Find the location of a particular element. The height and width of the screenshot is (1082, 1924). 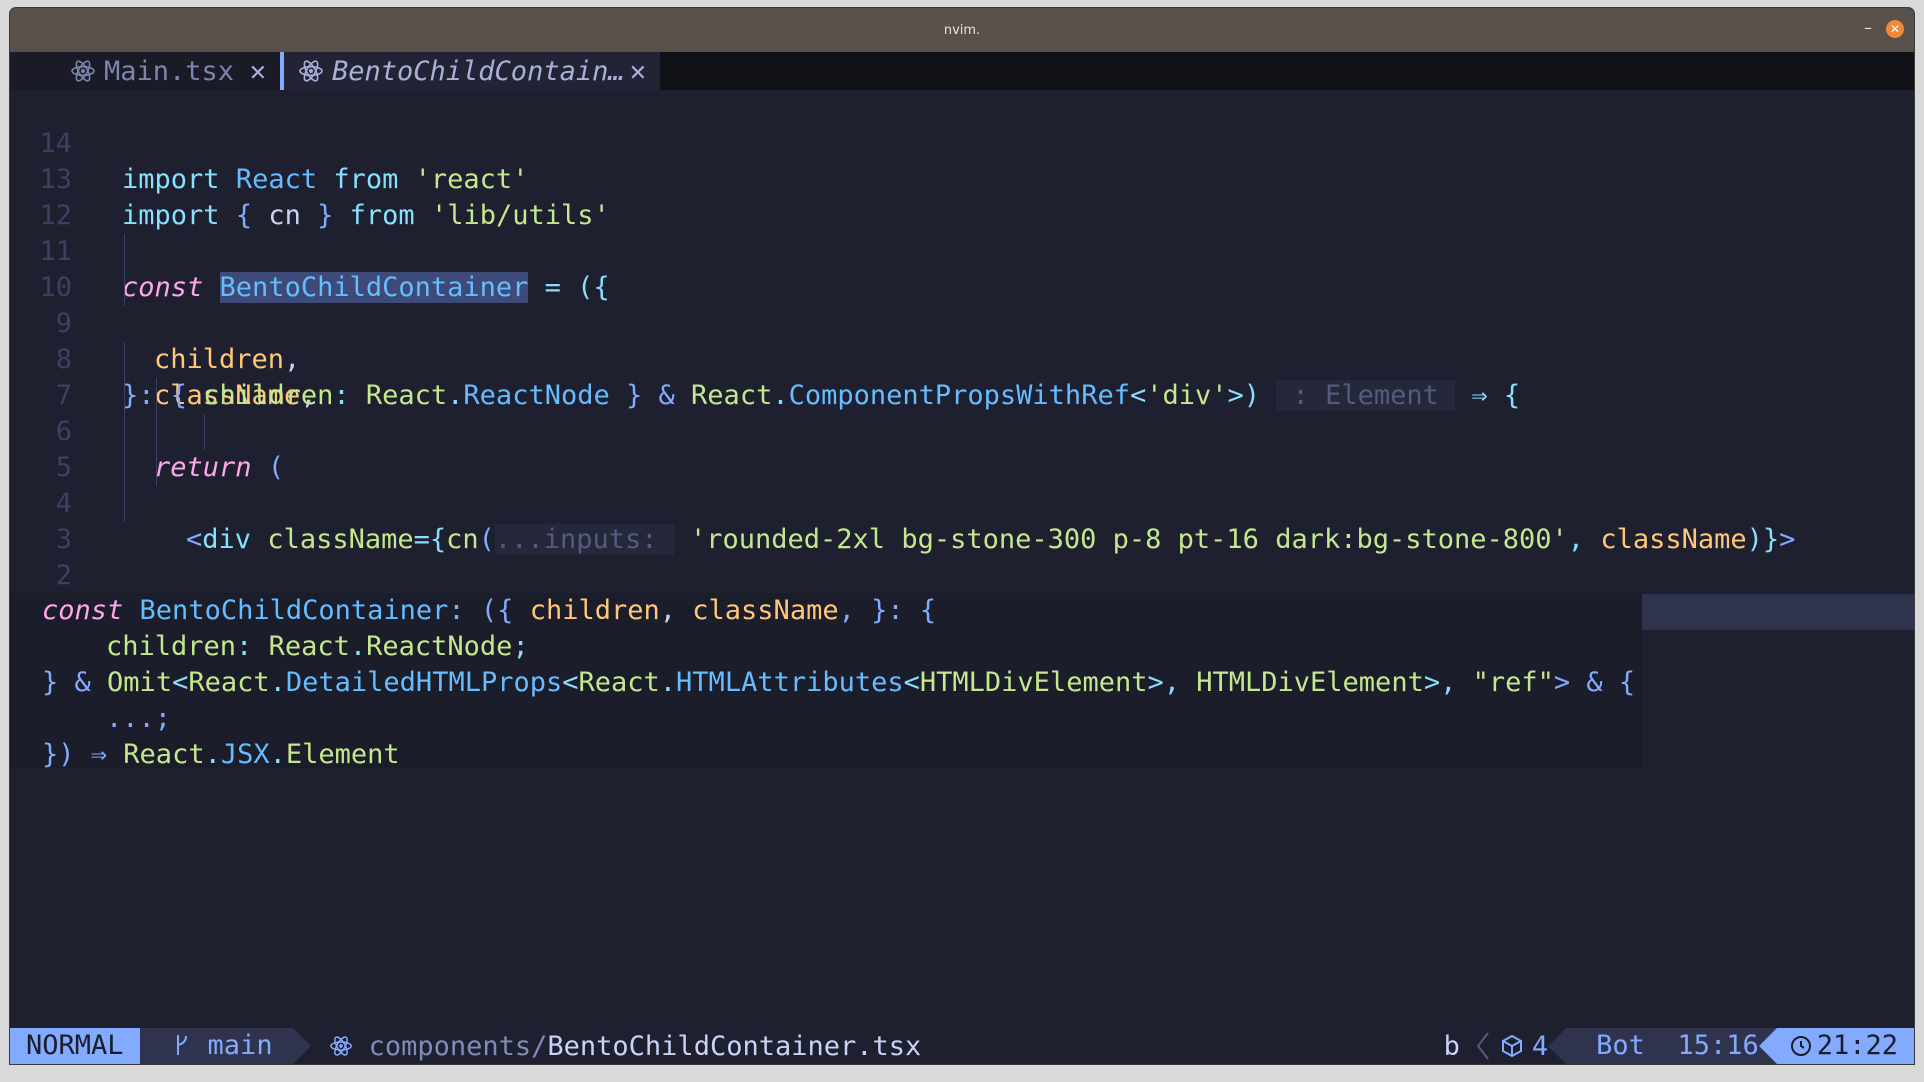

token: ...; is located at coordinates (139, 718).